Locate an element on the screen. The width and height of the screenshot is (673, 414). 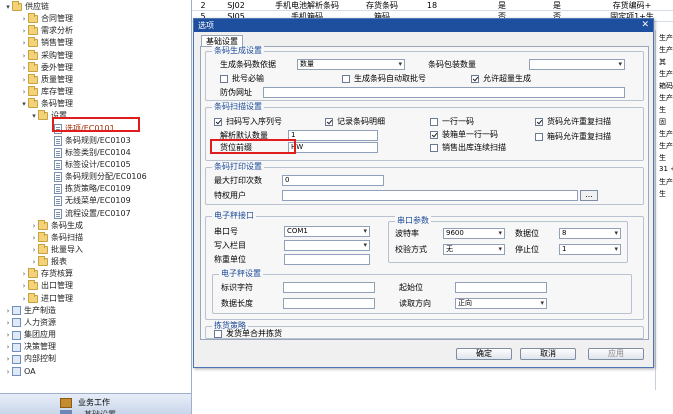
one-line-one-code-checkbox: 一行一码 is located at coordinates (452, 122).